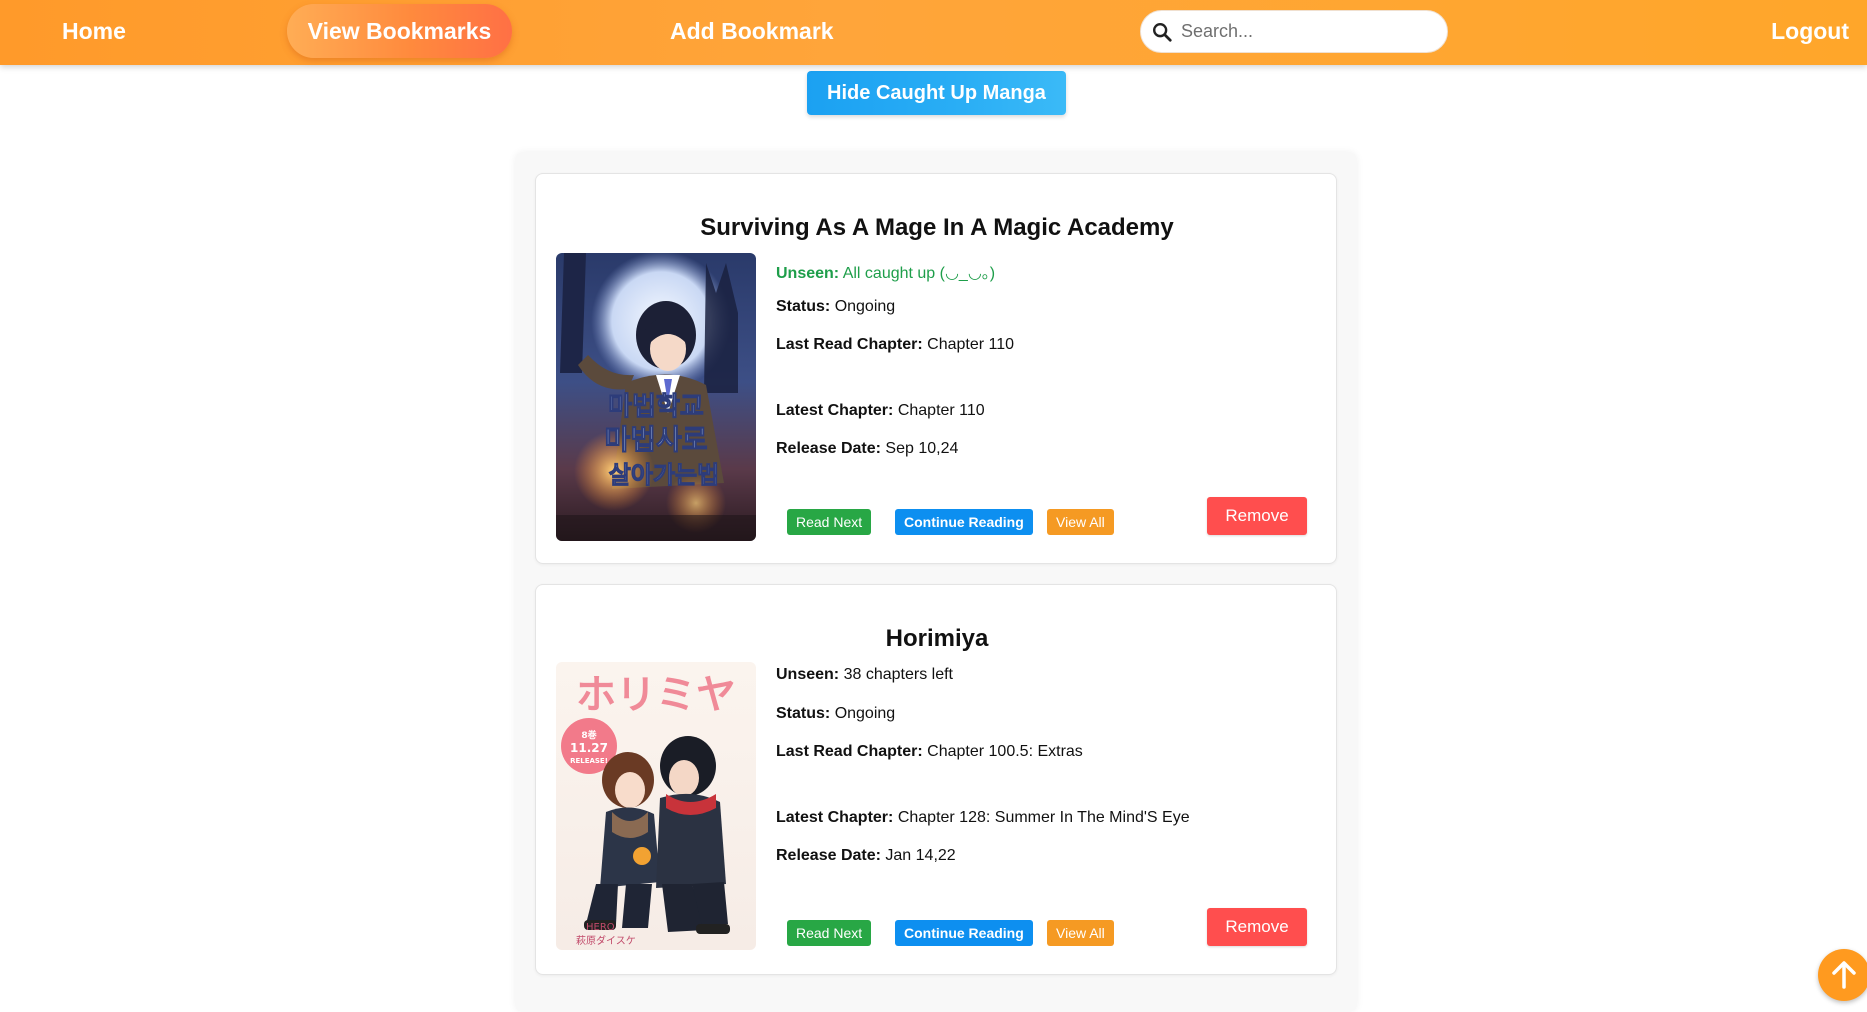 This screenshot has height=1012, width=1867. Describe the element at coordinates (655, 439) in the screenshot. I see `svg-text: 마법사로` at that location.